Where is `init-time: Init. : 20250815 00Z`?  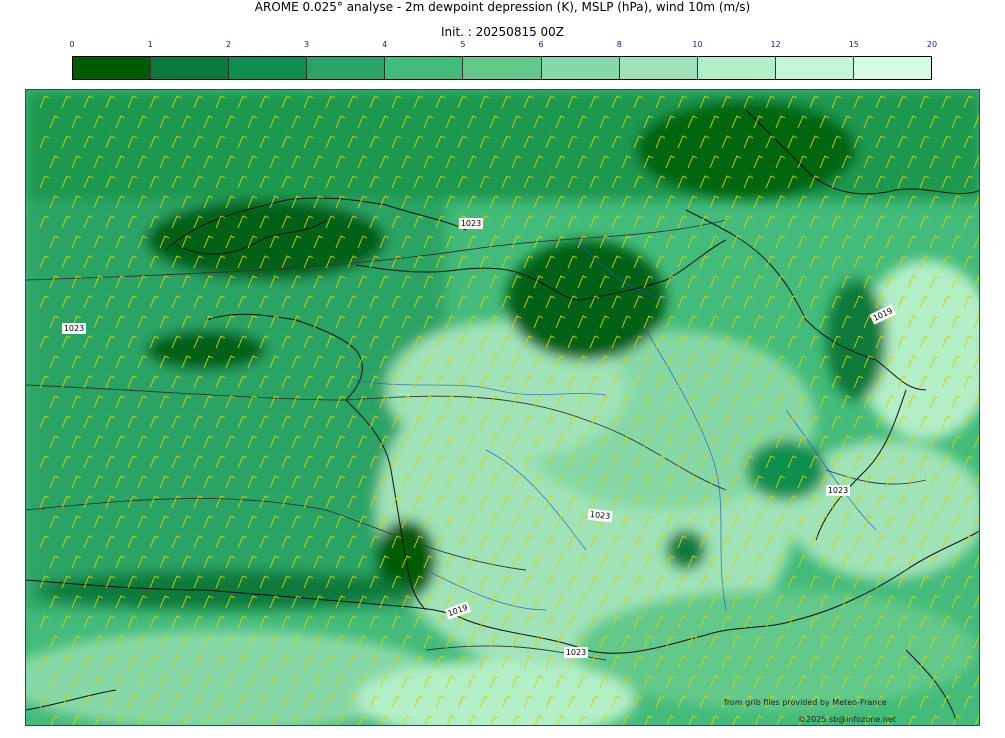 init-time: Init. : 20250815 00Z is located at coordinates (502, 32).